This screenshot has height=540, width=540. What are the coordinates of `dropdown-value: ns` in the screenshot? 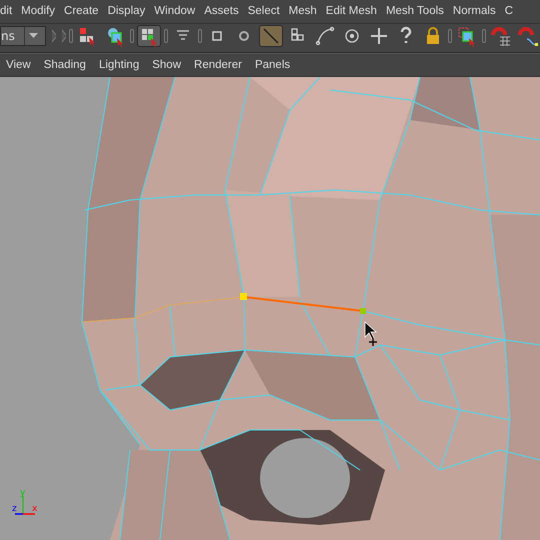 It's located at (8, 35).